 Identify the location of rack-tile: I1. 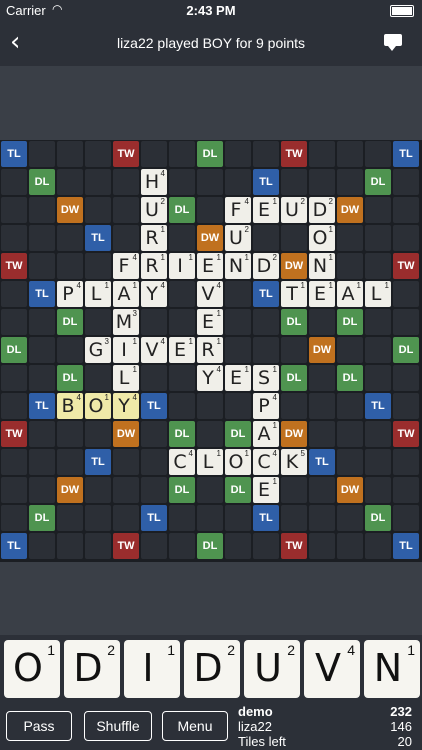
(152, 669).